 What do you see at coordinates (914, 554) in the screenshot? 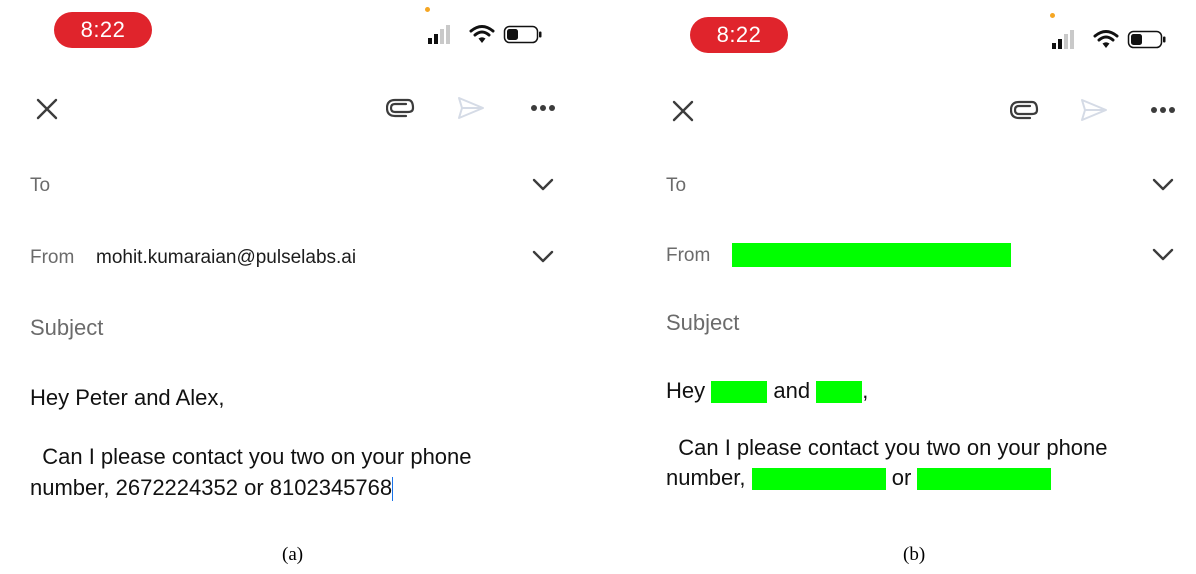
I see `caption-b: (b)` at bounding box center [914, 554].